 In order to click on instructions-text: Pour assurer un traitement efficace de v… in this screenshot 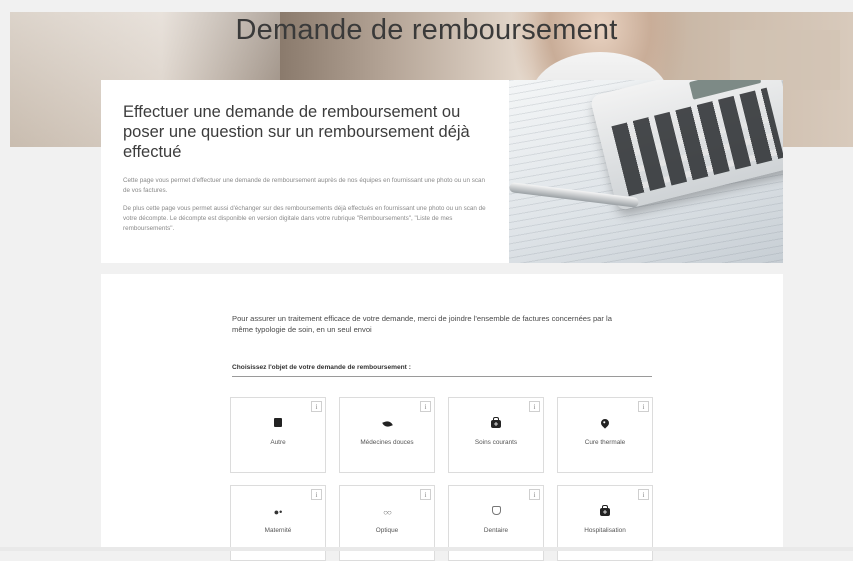, I will do `click(422, 324)`.